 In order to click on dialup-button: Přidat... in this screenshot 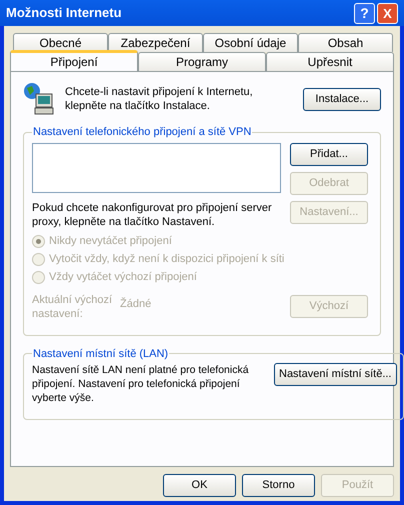, I will do `click(329, 154)`.